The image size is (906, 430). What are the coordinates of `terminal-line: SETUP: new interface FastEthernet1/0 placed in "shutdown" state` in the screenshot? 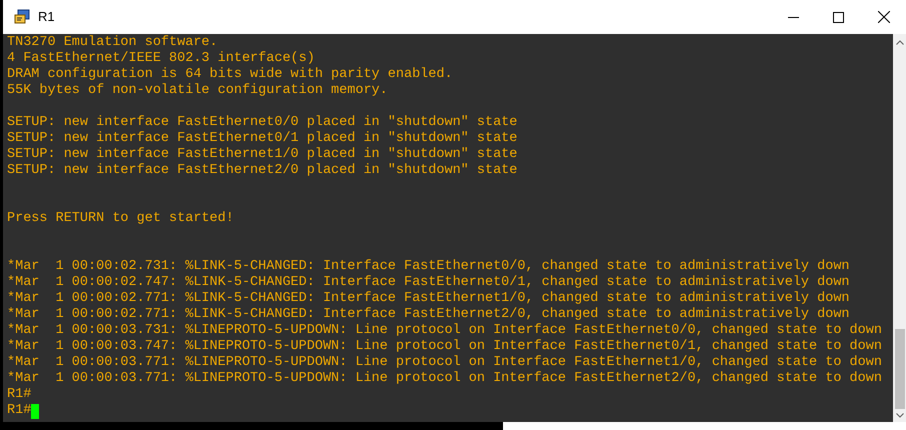 It's located at (262, 155).